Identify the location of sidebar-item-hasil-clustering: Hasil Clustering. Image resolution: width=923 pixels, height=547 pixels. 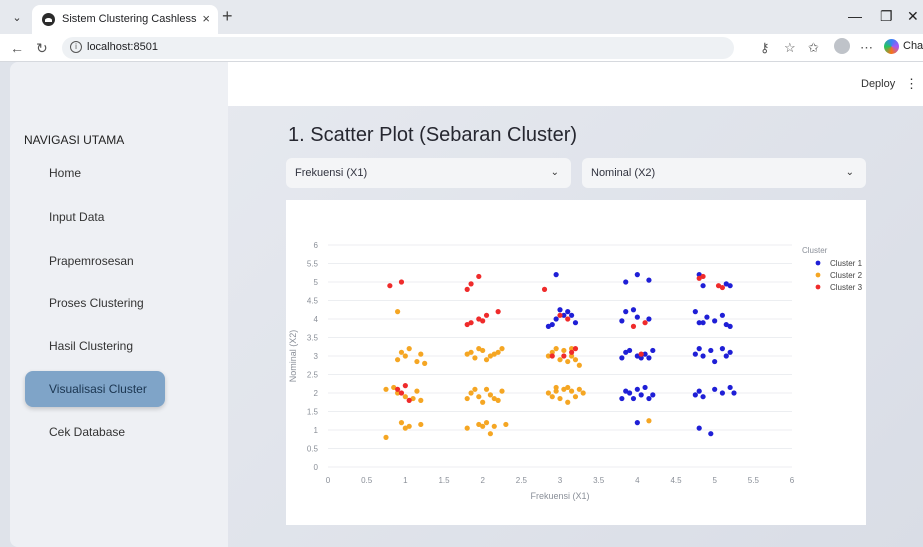
(95, 346).